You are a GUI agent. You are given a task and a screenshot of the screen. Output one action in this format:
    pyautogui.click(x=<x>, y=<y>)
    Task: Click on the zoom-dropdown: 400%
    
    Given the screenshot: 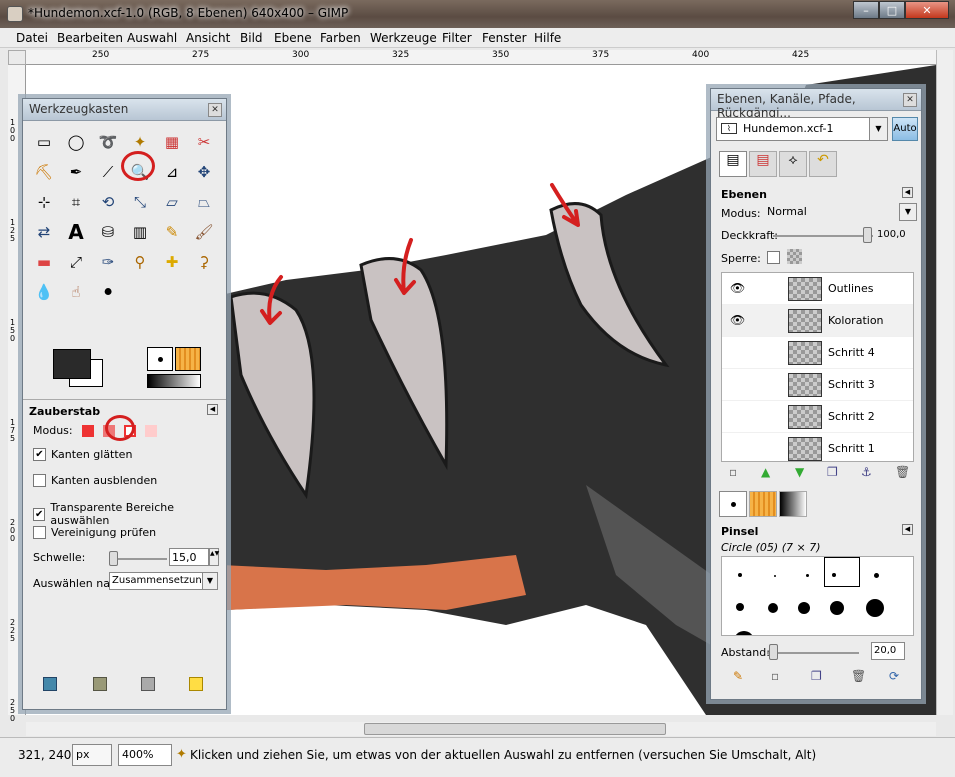 What is the action you would take?
    pyautogui.click(x=145, y=755)
    